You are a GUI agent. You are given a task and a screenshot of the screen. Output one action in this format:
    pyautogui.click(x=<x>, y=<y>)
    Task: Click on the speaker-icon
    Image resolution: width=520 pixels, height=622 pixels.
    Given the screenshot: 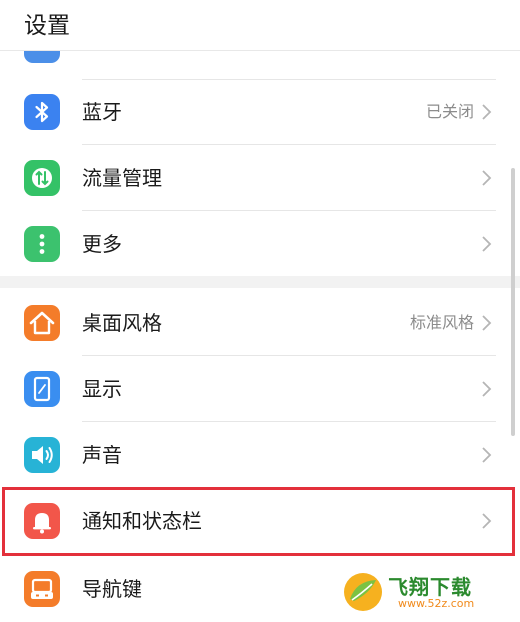 What is the action you would take?
    pyautogui.click(x=42, y=455)
    